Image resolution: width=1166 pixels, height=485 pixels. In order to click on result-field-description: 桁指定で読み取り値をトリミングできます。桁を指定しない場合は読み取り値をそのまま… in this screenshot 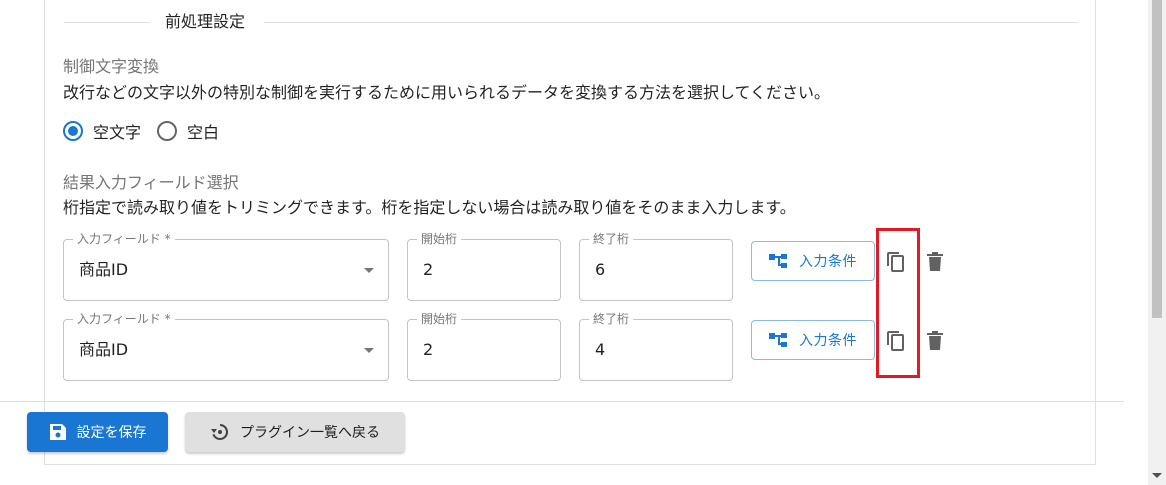, I will do `click(429, 207)`.